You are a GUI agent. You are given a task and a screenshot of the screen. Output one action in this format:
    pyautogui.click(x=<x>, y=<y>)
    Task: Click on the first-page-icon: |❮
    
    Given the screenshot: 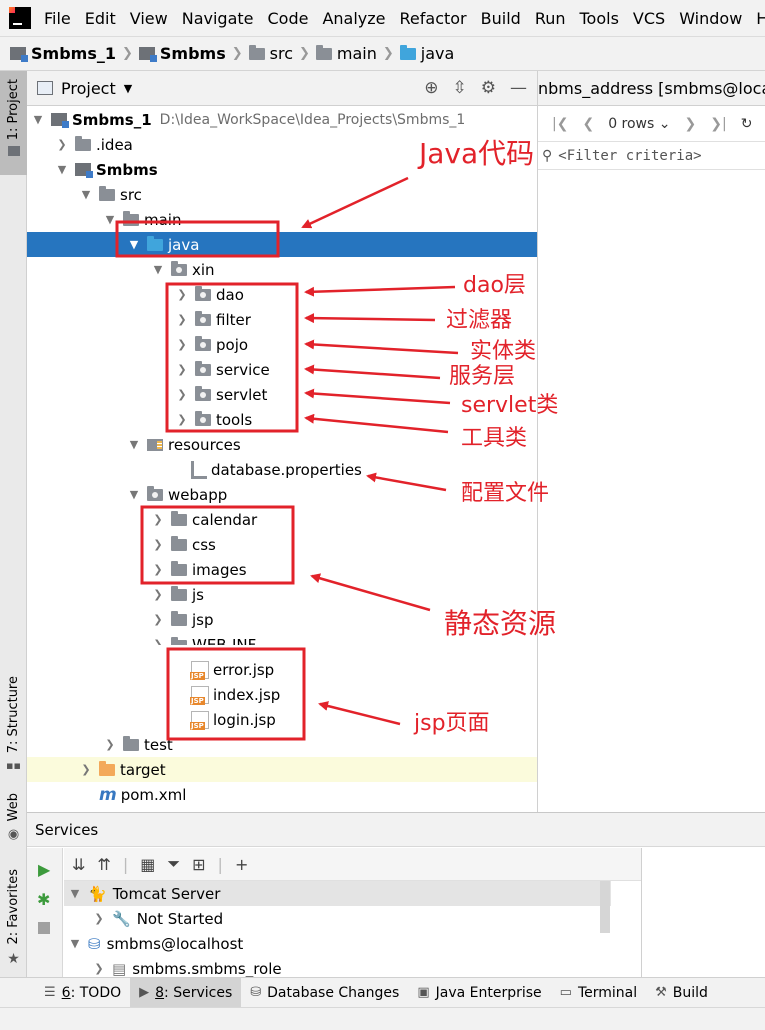 What is the action you would take?
    pyautogui.click(x=560, y=124)
    